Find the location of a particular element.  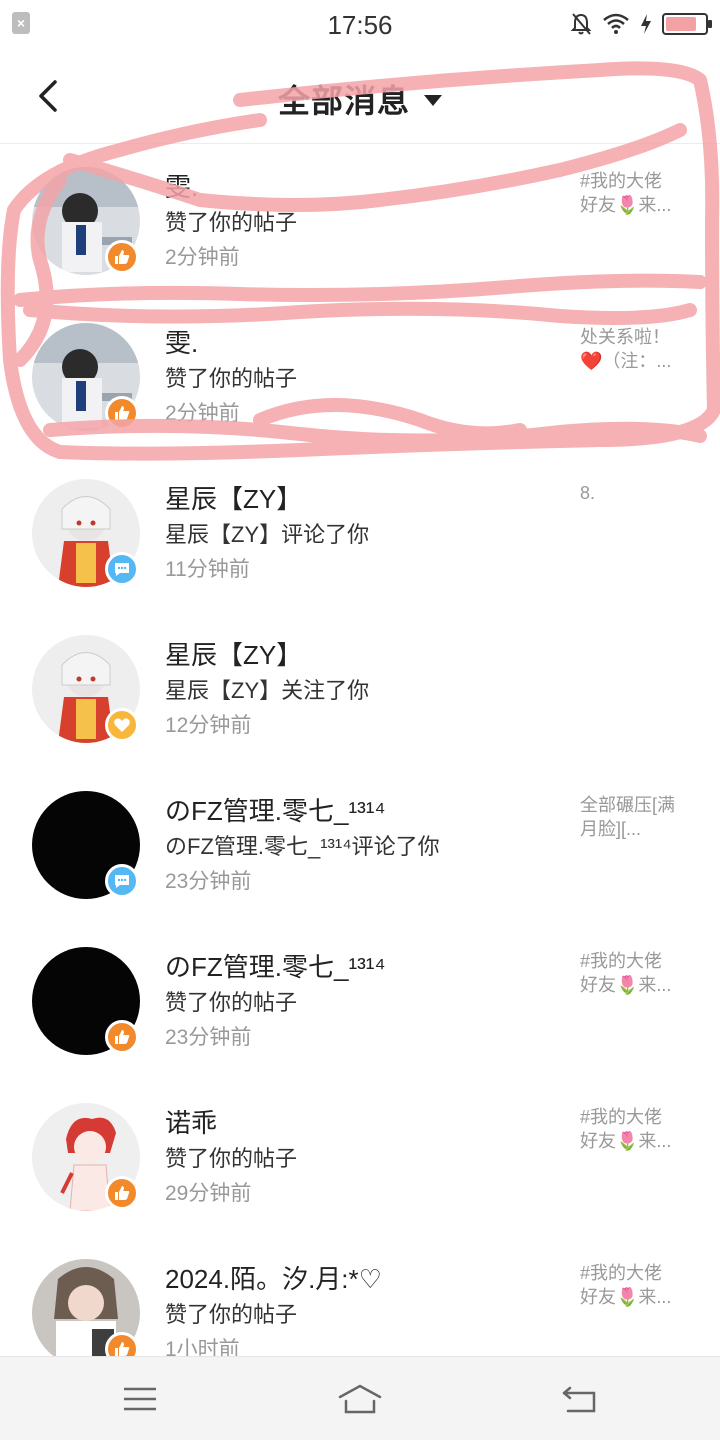

status-icons is located at coordinates (641, 24).